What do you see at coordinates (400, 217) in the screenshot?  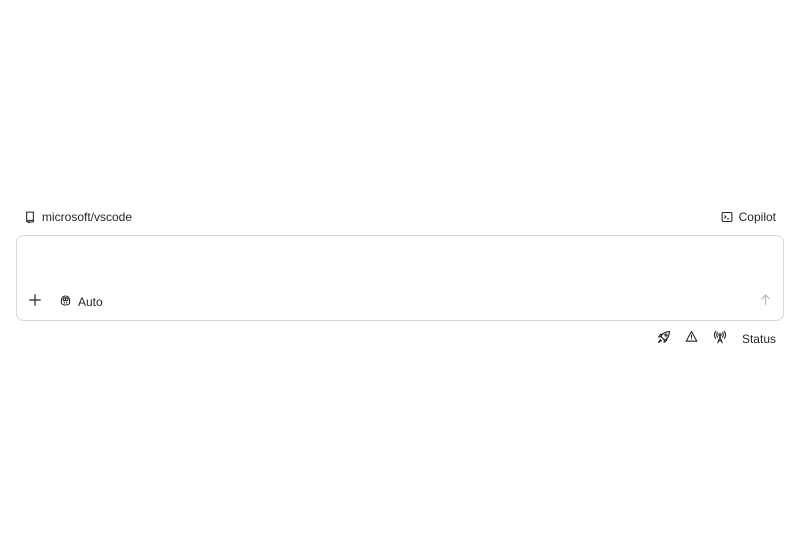 I see `composer-header: microsoft/vscode Copilot` at bounding box center [400, 217].